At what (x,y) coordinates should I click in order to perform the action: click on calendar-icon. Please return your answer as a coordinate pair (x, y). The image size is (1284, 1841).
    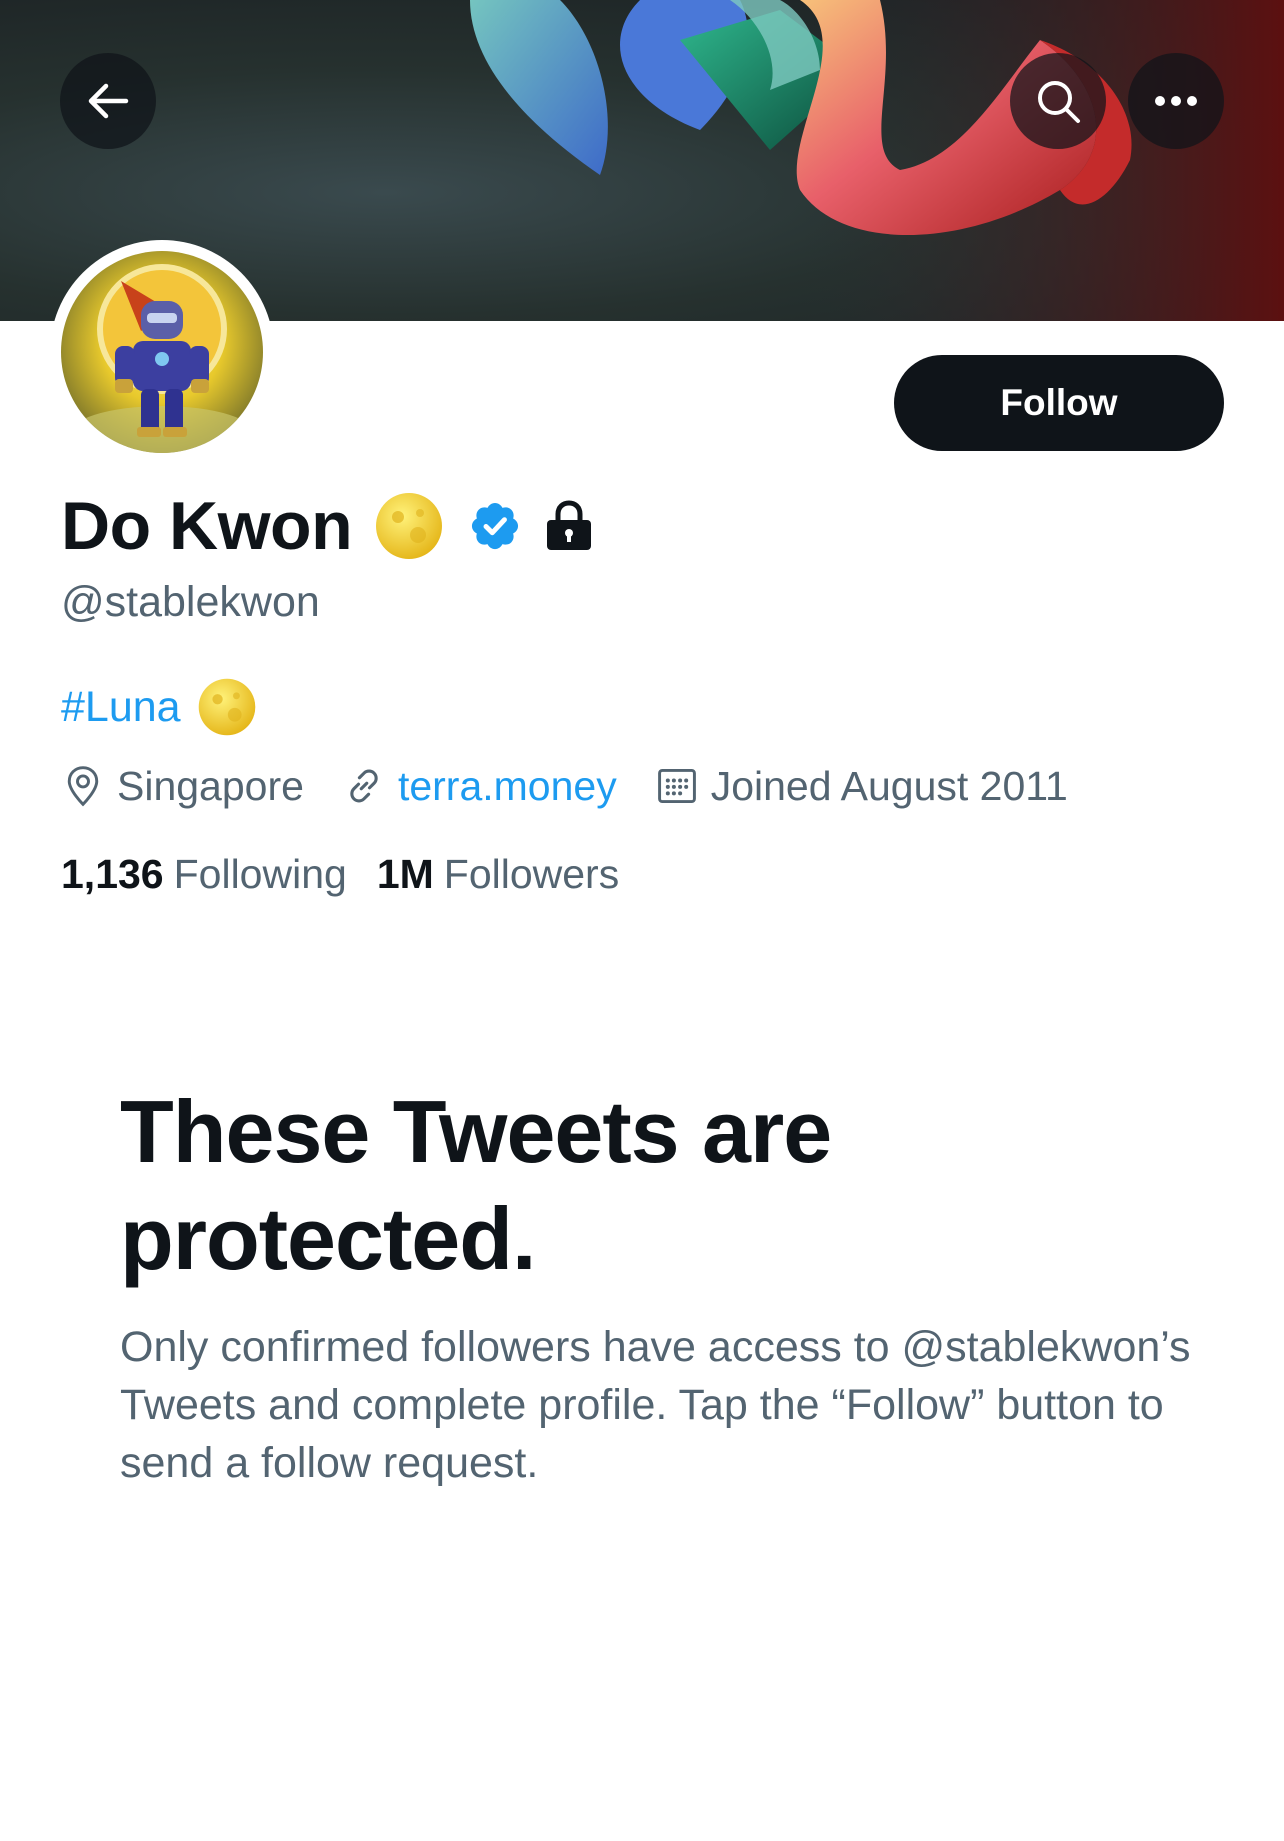
    Looking at the image, I should click on (676, 786).